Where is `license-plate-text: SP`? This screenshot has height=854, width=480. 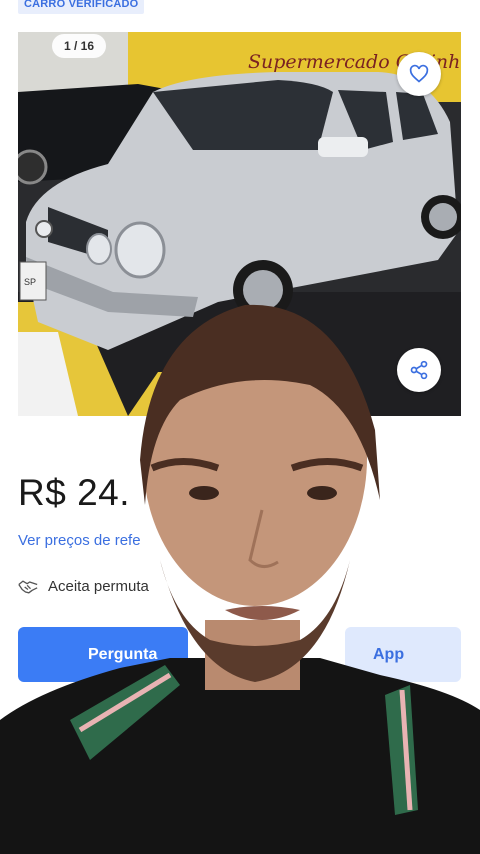
license-plate-text: SP is located at coordinates (30, 282).